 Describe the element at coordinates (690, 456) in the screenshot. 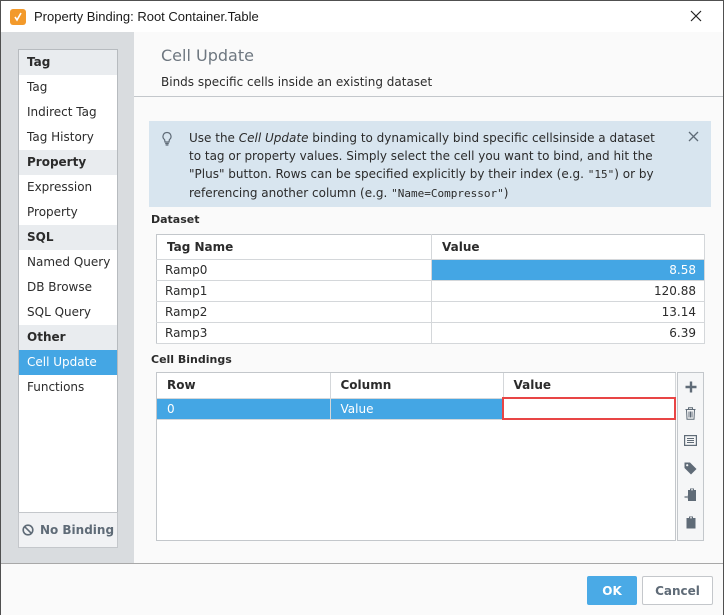

I see `bindings-toolbar` at that location.